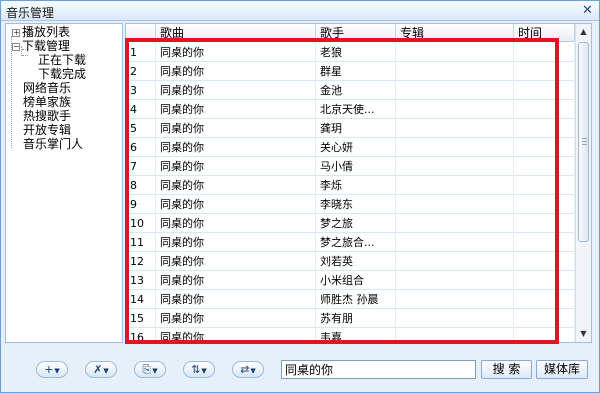 The image size is (600, 393). Describe the element at coordinates (16, 47) in the screenshot. I see `collapse-icon: −` at that location.